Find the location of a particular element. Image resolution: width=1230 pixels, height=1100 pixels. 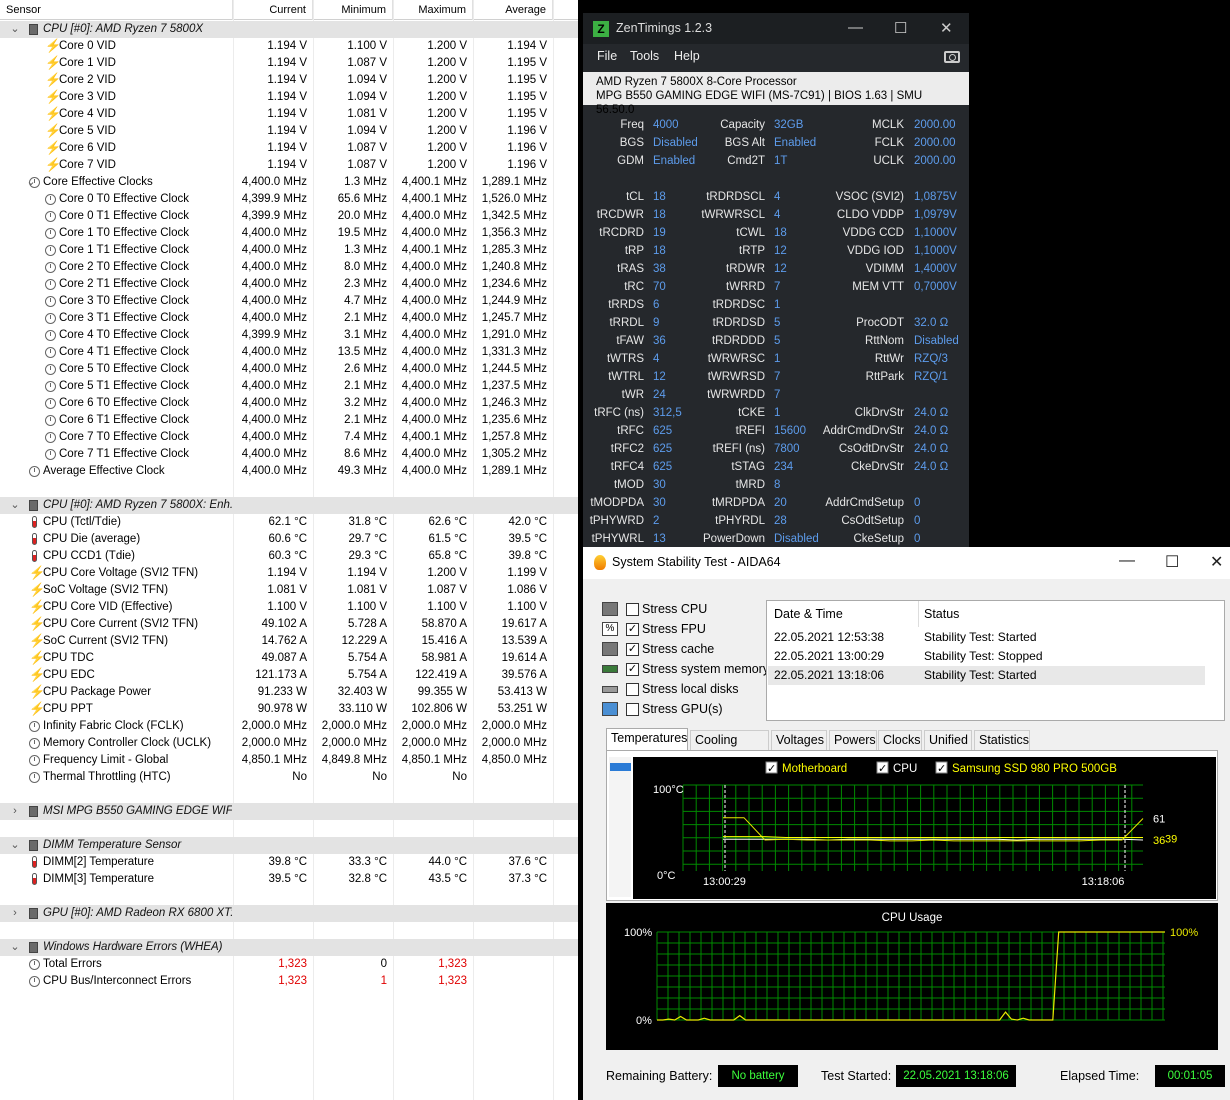

aida64-title-bar: System Stability Test - AIDA64 — ☐ ✕ is located at coordinates (906, 563).